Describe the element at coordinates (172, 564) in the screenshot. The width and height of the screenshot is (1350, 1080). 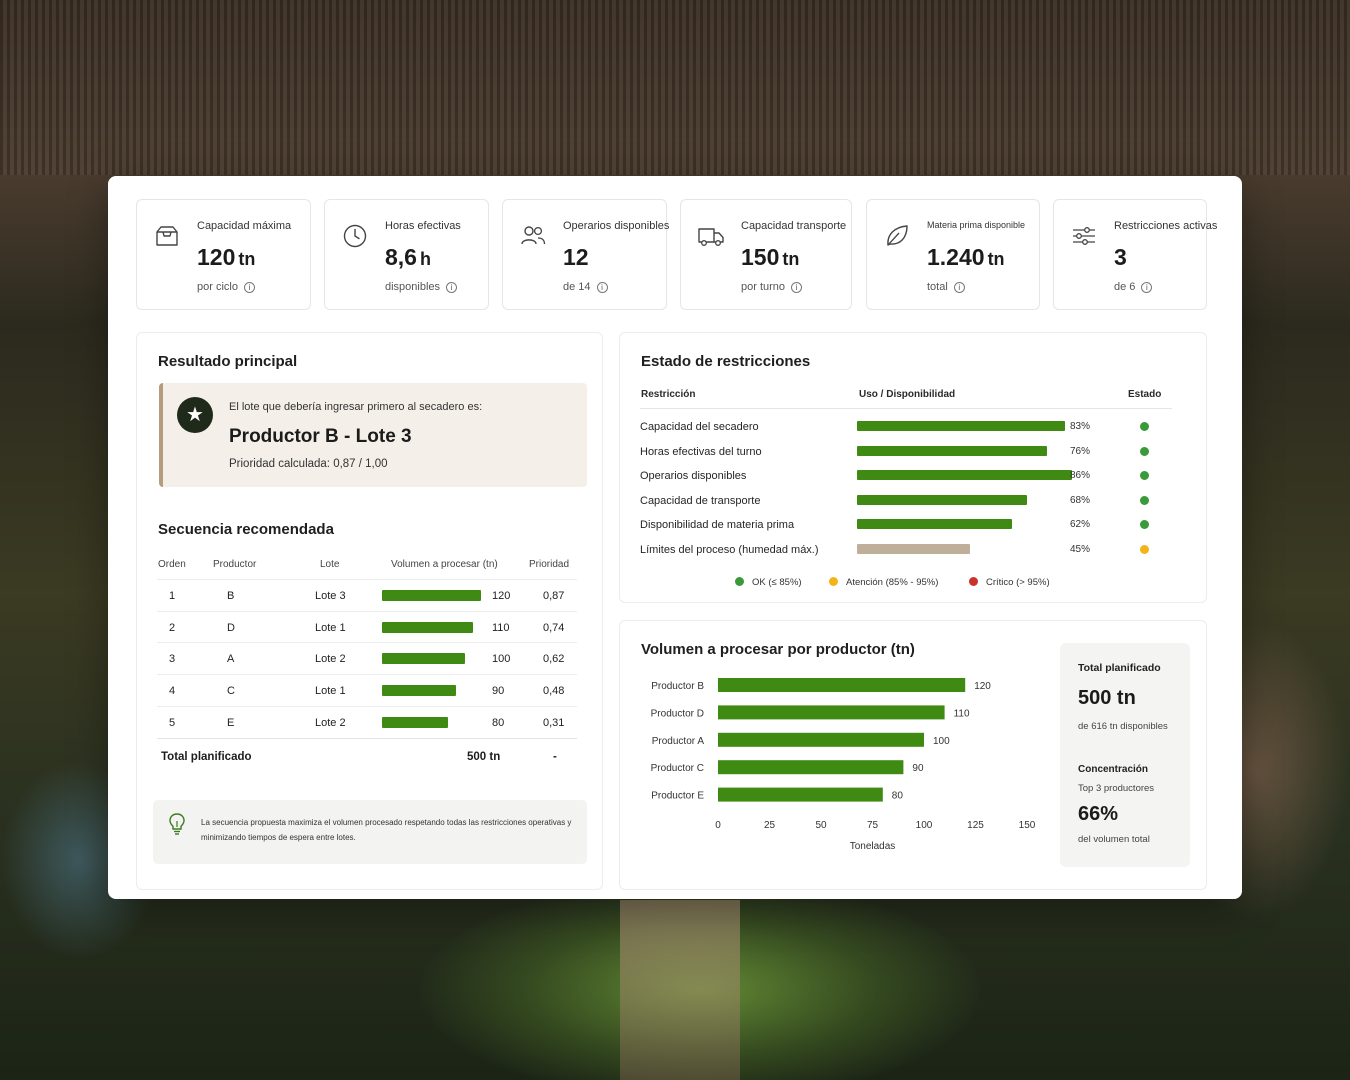
I see `col-order: Orden` at that location.